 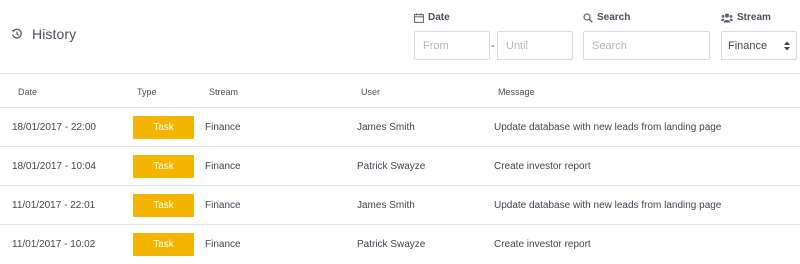 I want to click on date-label-text: Date, so click(x=439, y=17).